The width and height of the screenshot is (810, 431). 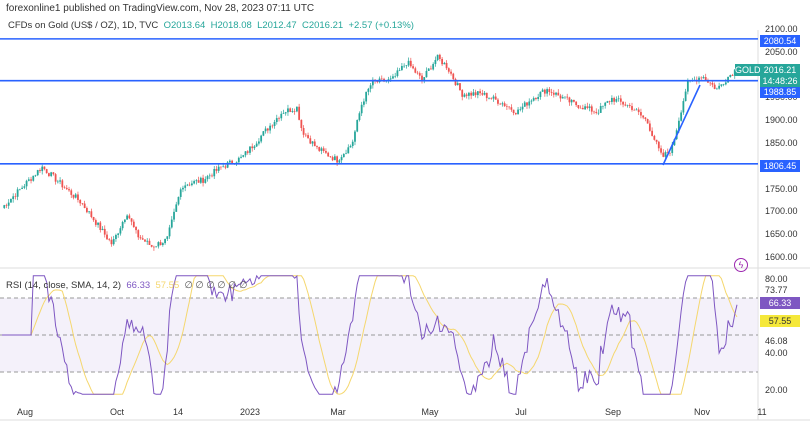 What do you see at coordinates (63, 285) in the screenshot?
I see `rsi-label: RSI (14, close, SMA, 14, 2)` at bounding box center [63, 285].